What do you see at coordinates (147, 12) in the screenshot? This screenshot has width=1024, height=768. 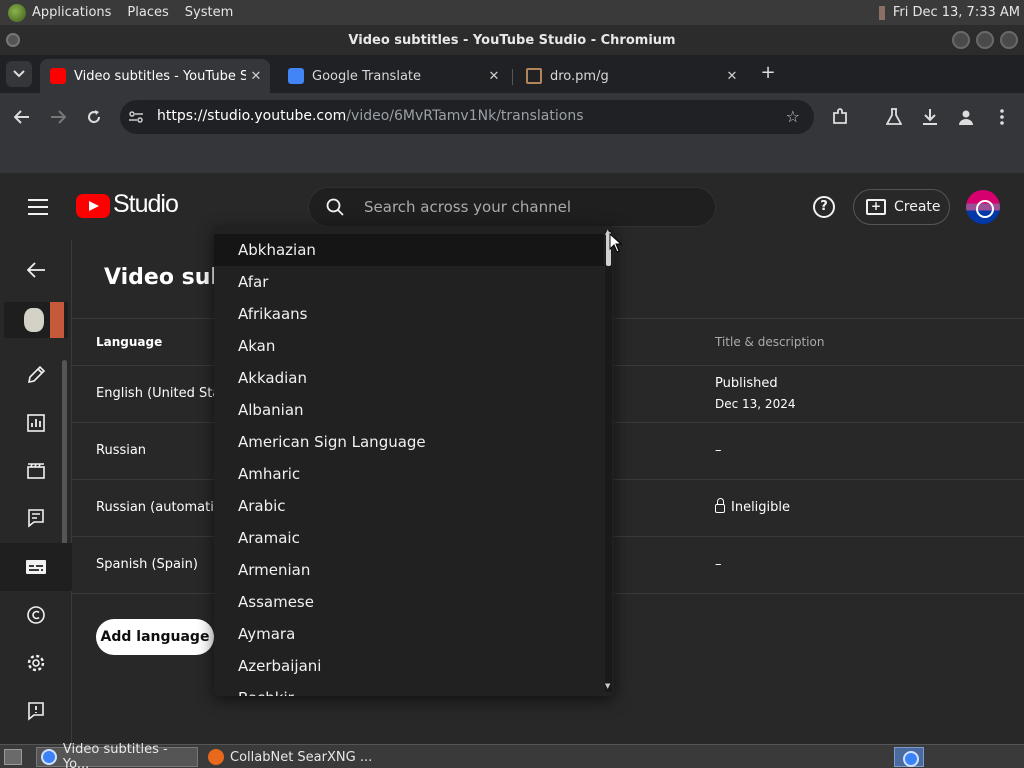 I see `places-menu: Places` at bounding box center [147, 12].